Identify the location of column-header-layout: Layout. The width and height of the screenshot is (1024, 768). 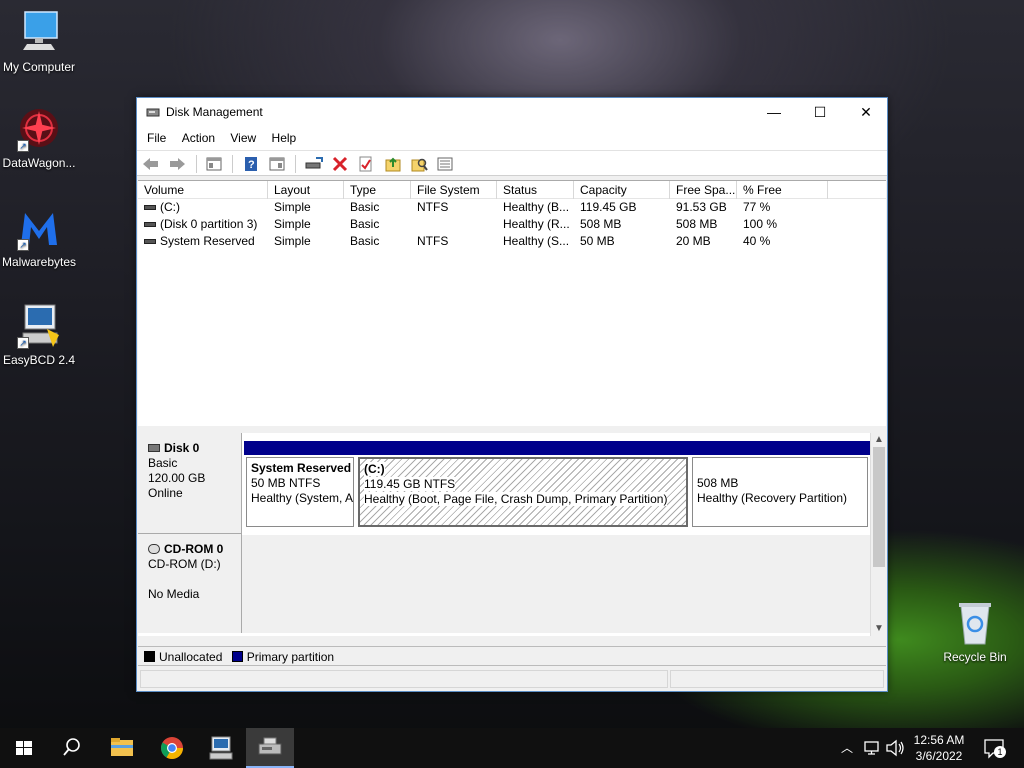
(306, 190).